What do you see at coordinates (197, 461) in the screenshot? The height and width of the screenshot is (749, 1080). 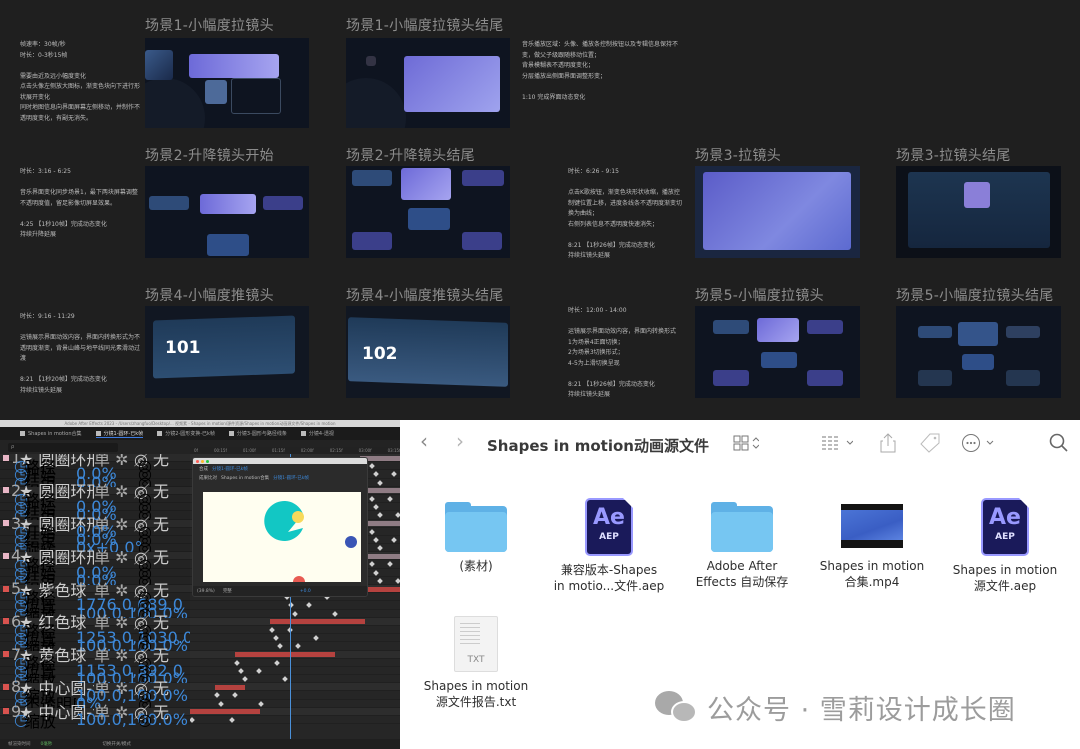 I see `close-dot` at bounding box center [197, 461].